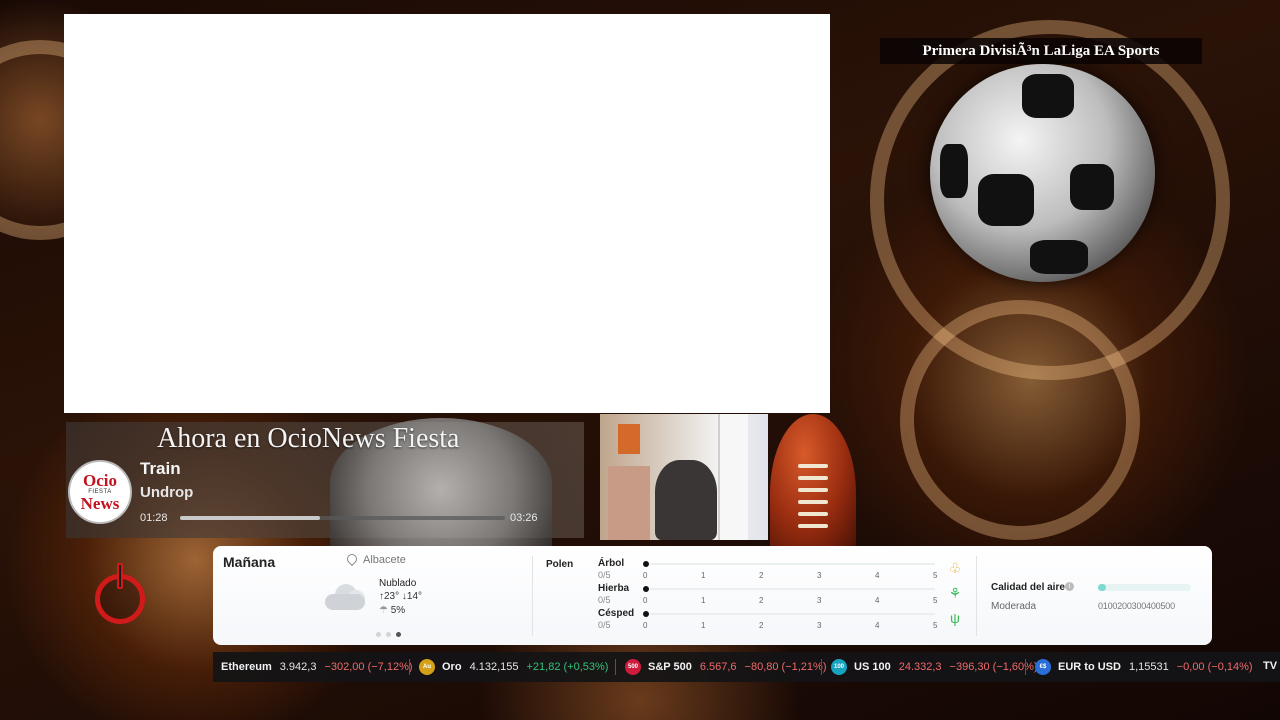 The image size is (1280, 720). What do you see at coordinates (120, 593) in the screenshot?
I see `power-button` at bounding box center [120, 593].